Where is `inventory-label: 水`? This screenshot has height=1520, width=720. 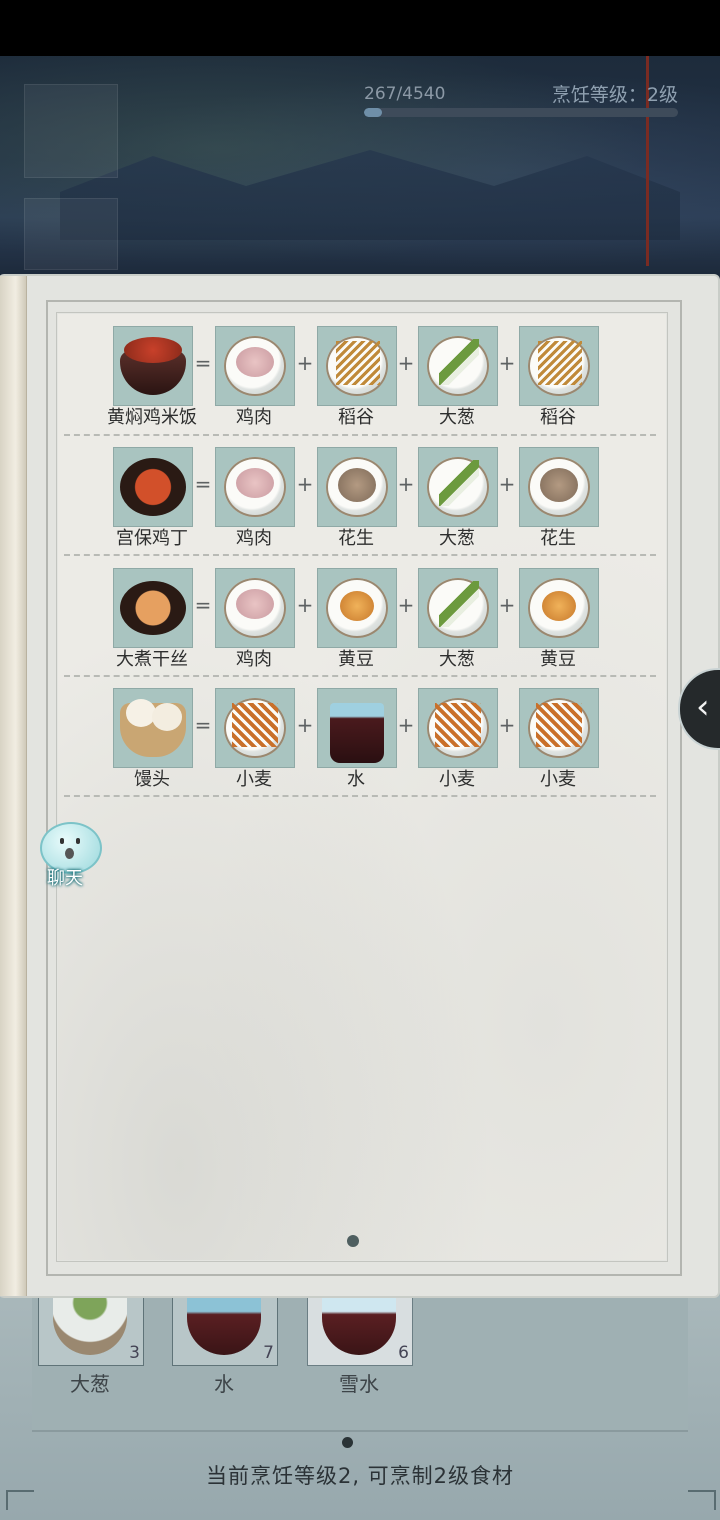 inventory-label: 水 is located at coordinates (224, 1384).